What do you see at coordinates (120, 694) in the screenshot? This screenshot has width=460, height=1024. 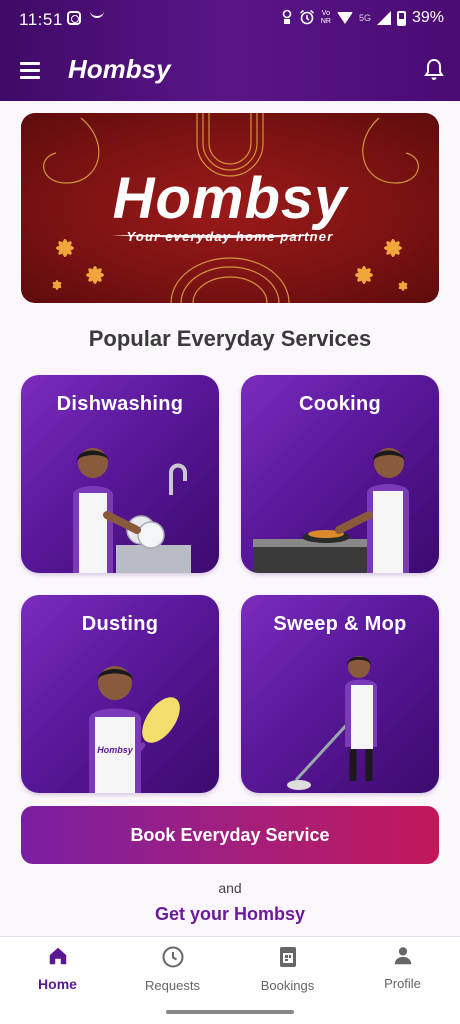 I see `service-card-dusting: Hombsy Dusting` at bounding box center [120, 694].